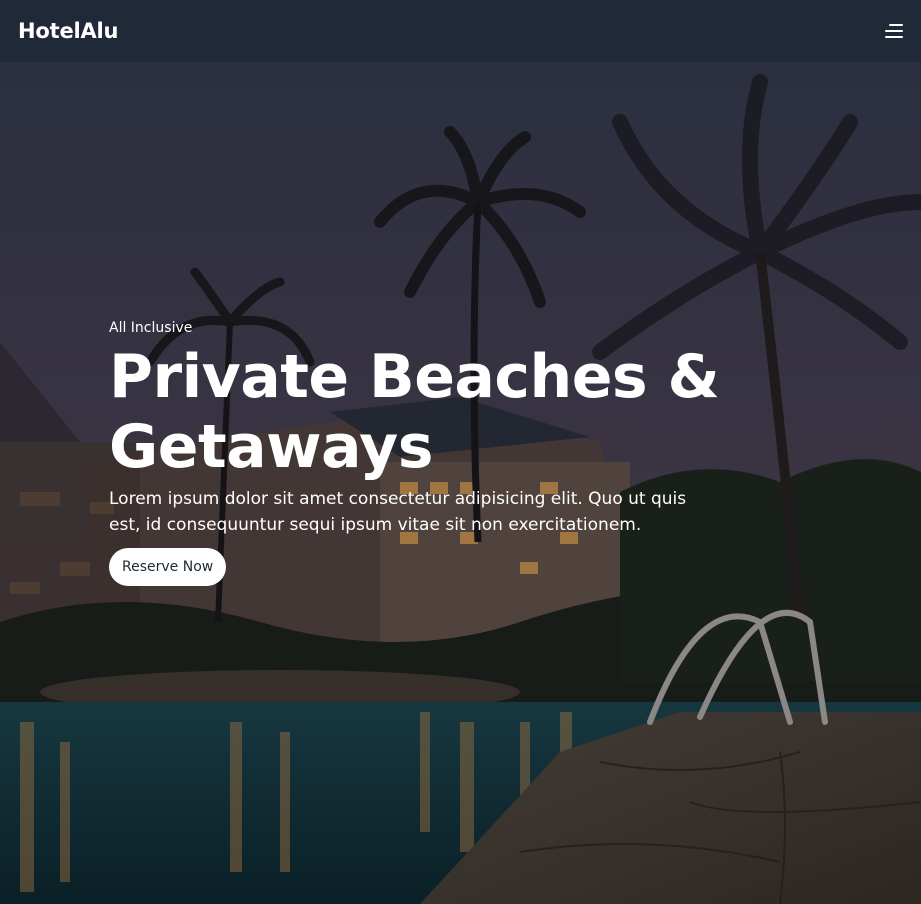 The image size is (921, 904). Describe the element at coordinates (460, 31) in the screenshot. I see `navbar: HotelAlu` at that location.